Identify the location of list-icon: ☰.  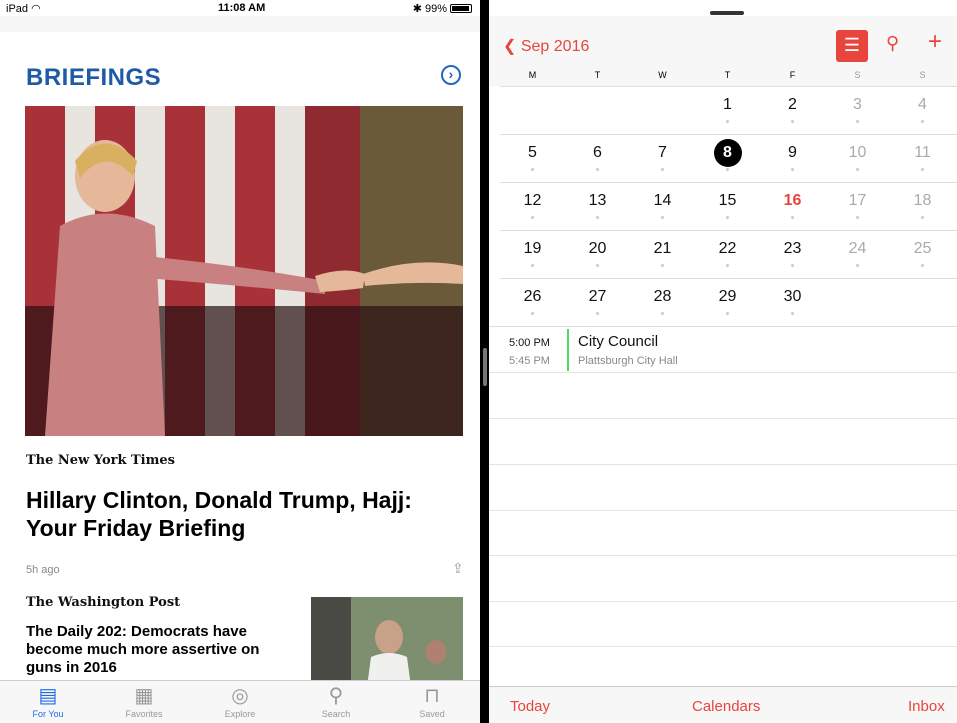
(852, 45).